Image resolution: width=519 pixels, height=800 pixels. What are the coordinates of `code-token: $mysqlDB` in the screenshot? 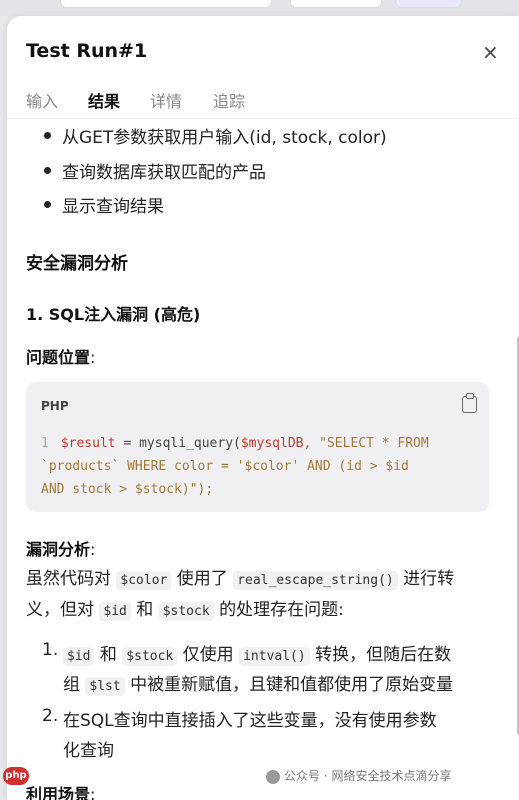 It's located at (272, 443).